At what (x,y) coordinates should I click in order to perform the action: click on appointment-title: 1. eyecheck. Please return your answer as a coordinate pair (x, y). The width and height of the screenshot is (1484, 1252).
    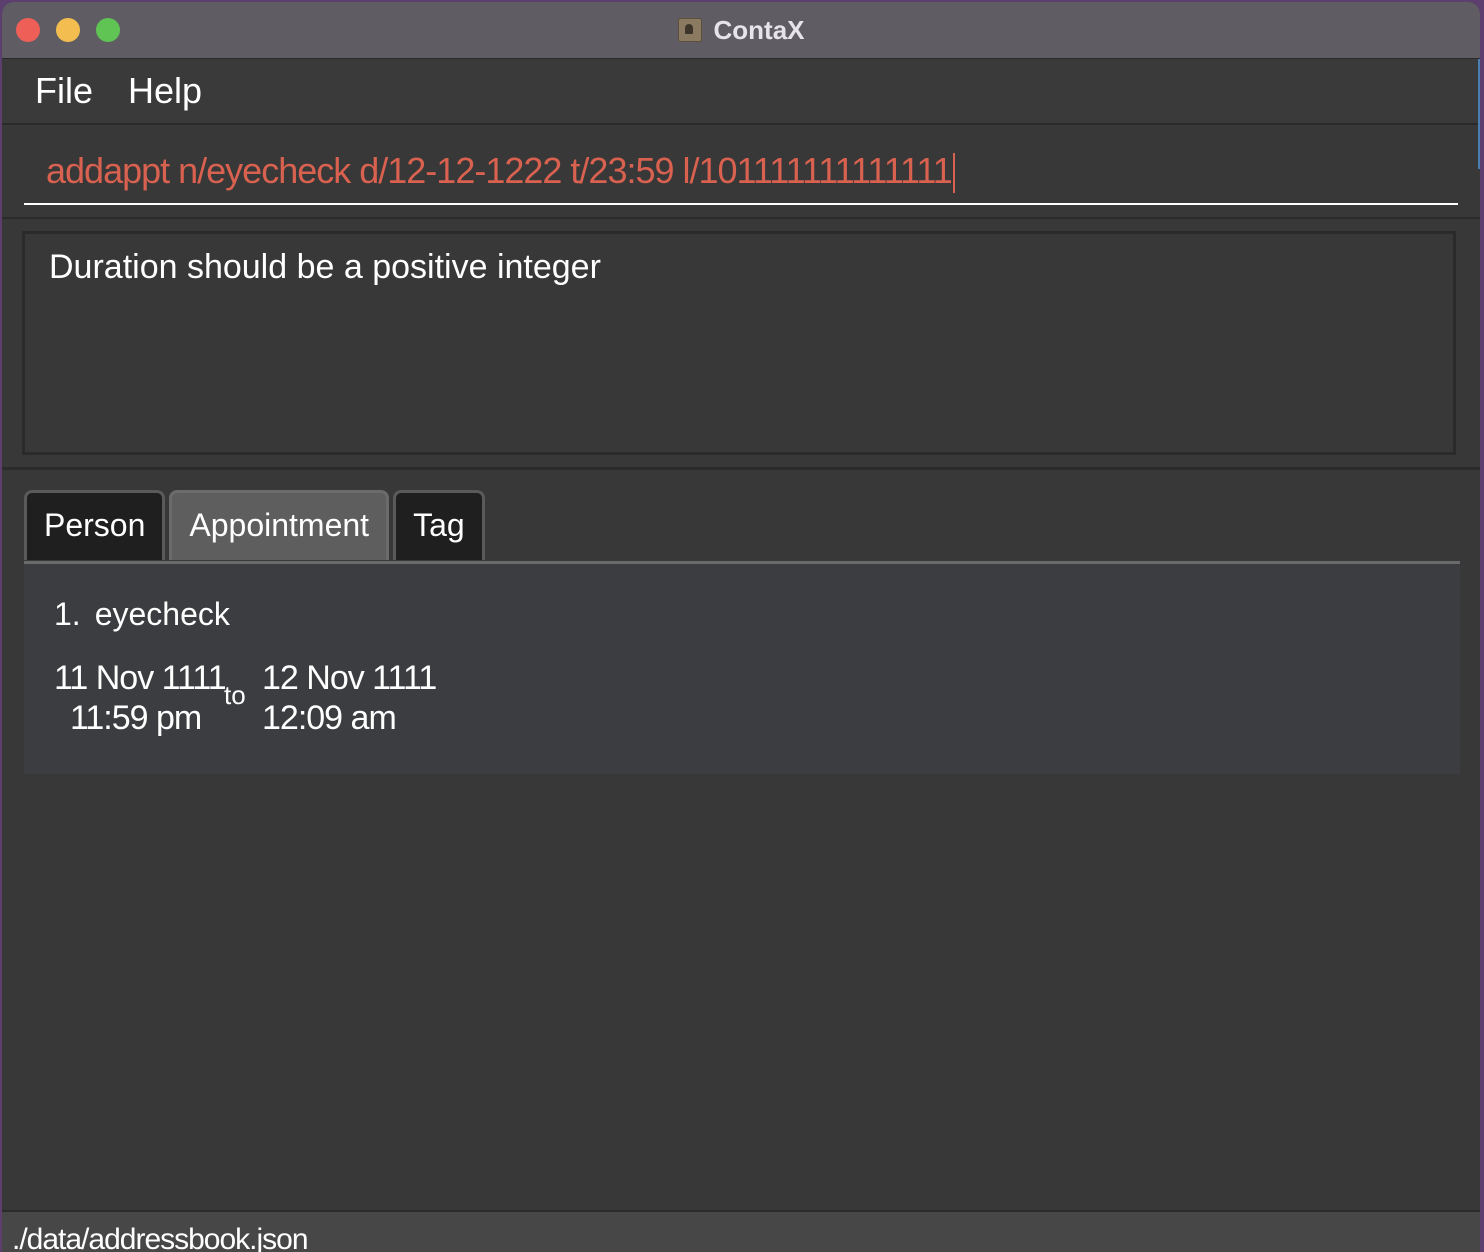
    Looking at the image, I should click on (142, 614).